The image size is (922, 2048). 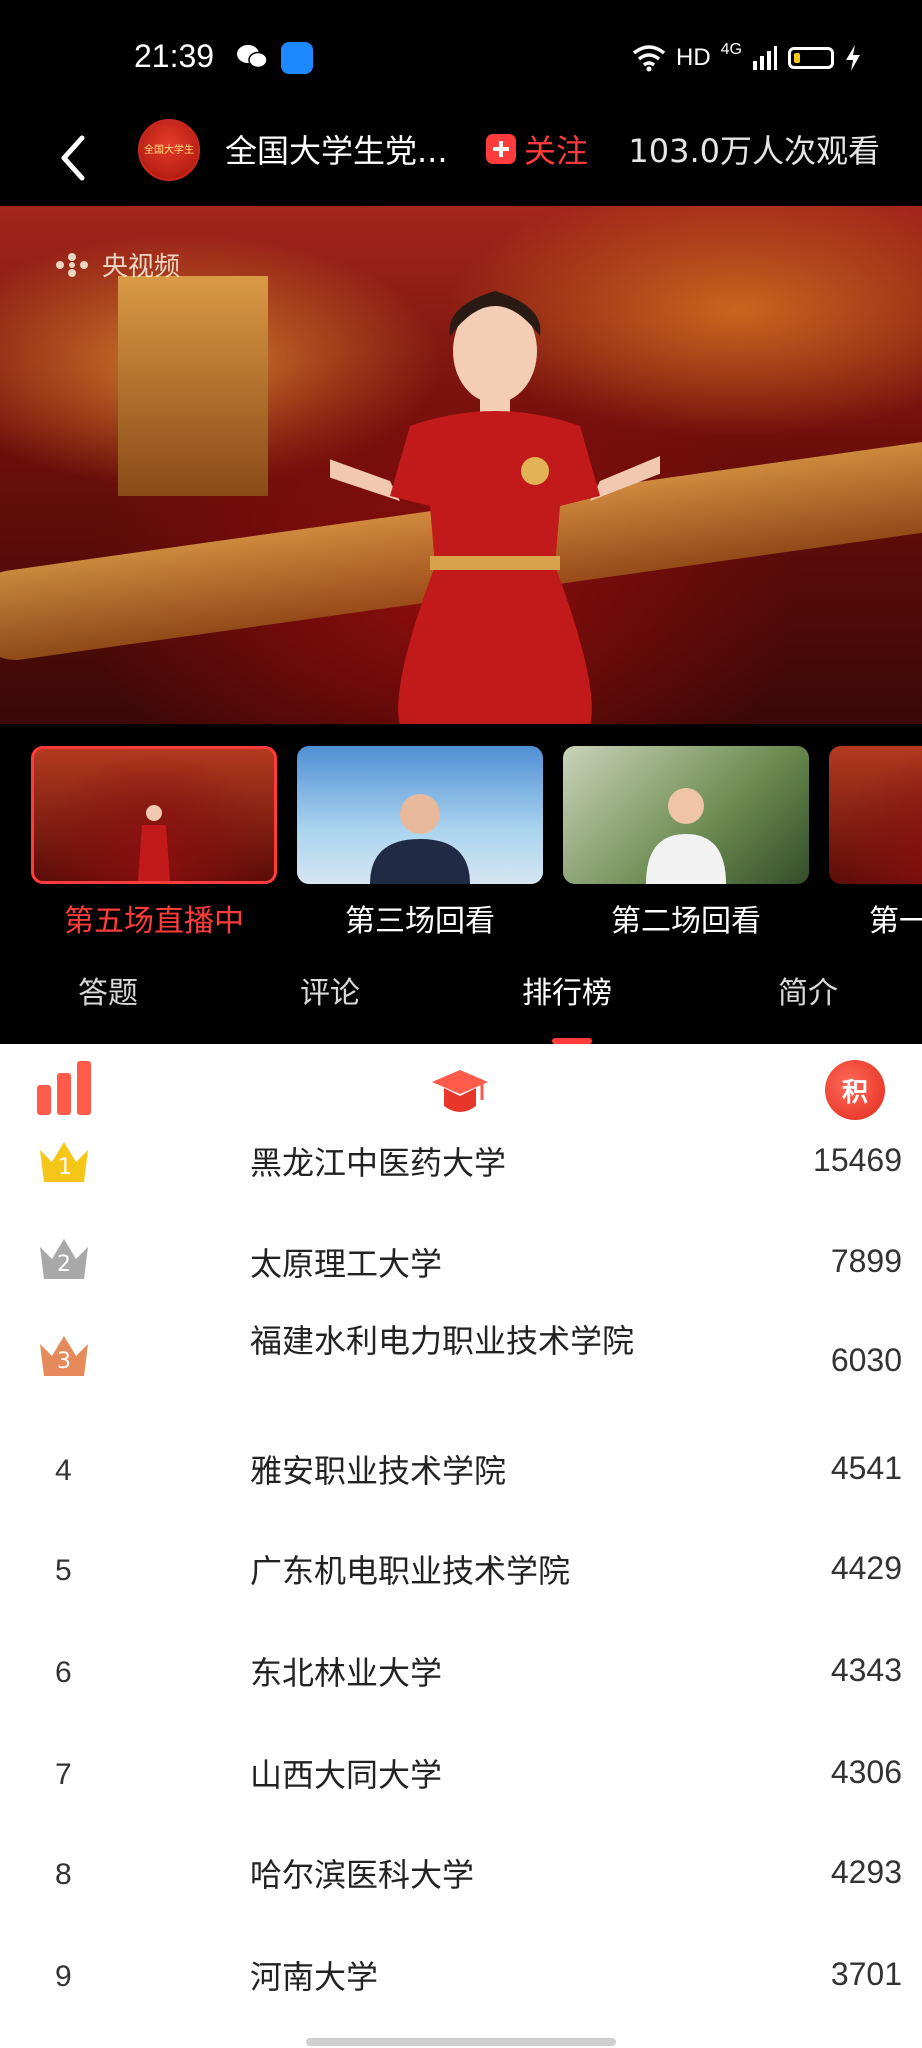 I want to click on score: 4541, so click(x=866, y=1468).